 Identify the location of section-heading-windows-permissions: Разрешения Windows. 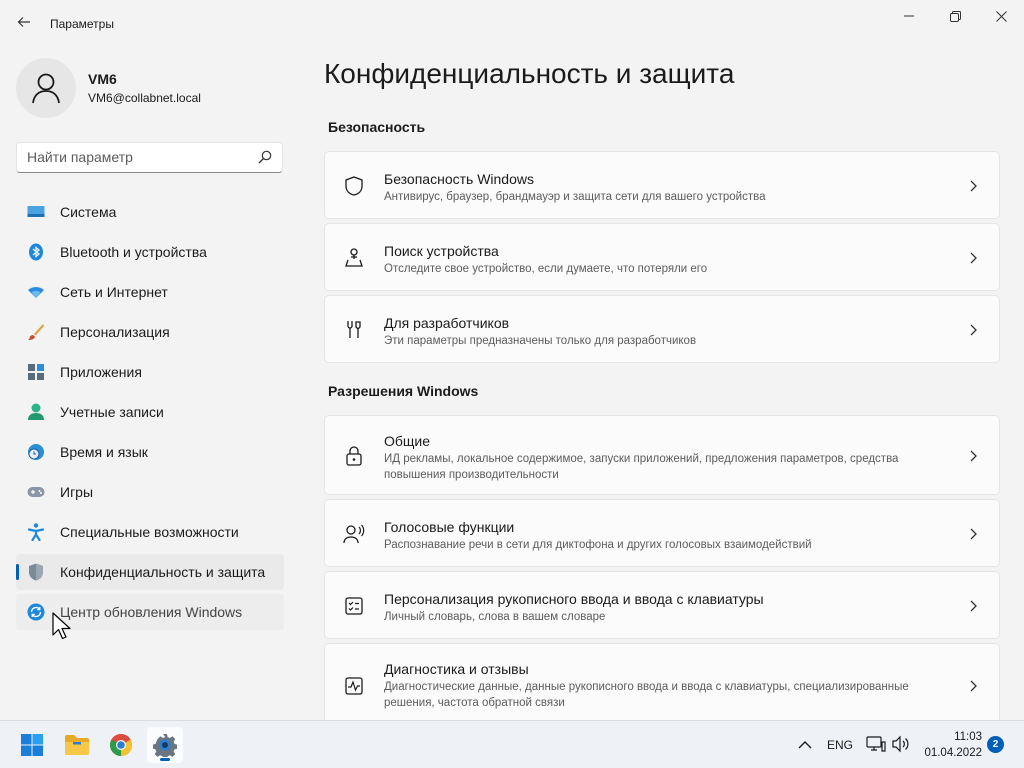
(403, 391).